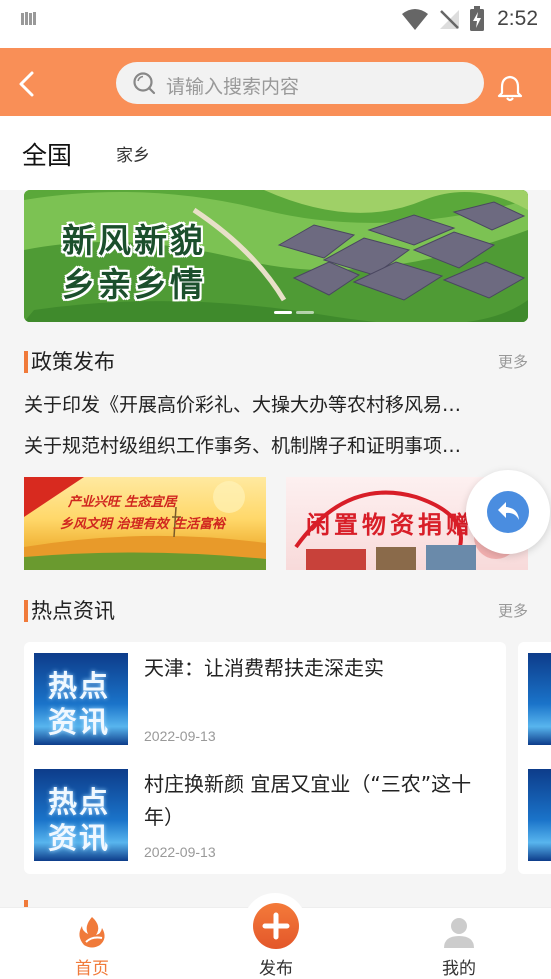 The height and width of the screenshot is (979, 551). I want to click on tab-hometown: 家乡, so click(133, 153).